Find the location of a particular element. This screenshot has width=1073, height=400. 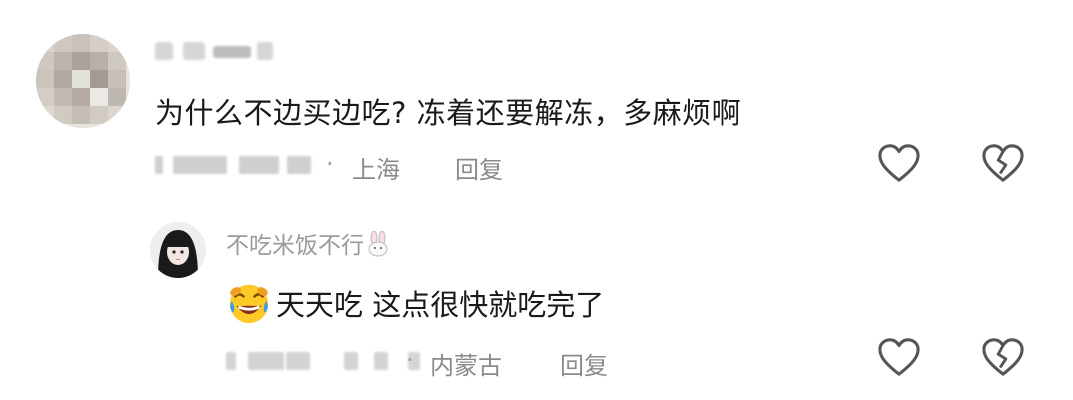

reply-date-redacted is located at coordinates (326, 361).